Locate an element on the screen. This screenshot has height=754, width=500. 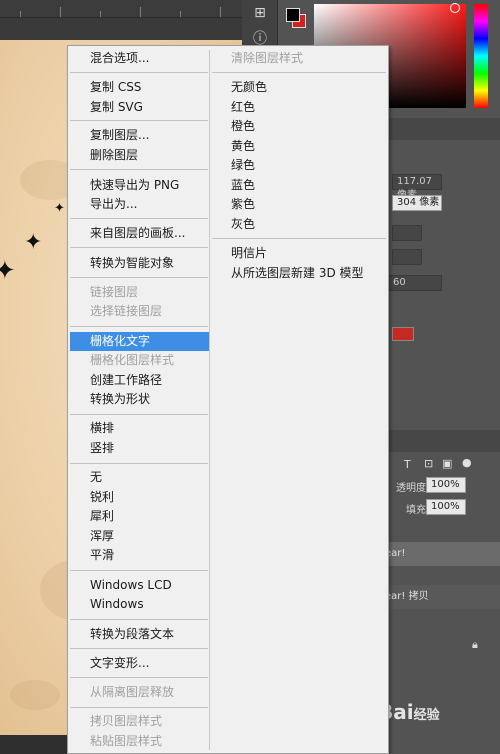
menu-item-windows-lcd: Windows LCD is located at coordinates (139, 585).